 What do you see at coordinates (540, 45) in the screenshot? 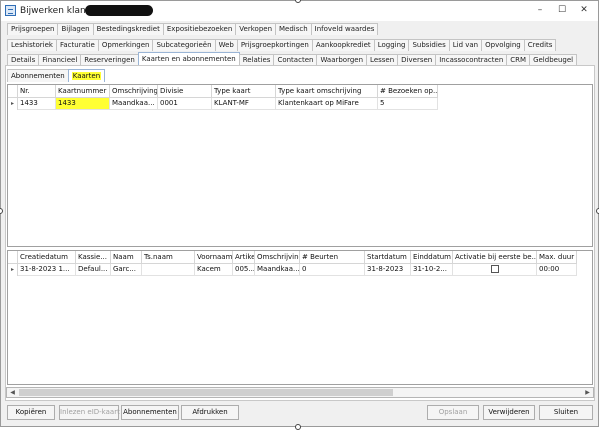
I see `tab-credits: Credits` at bounding box center [540, 45].